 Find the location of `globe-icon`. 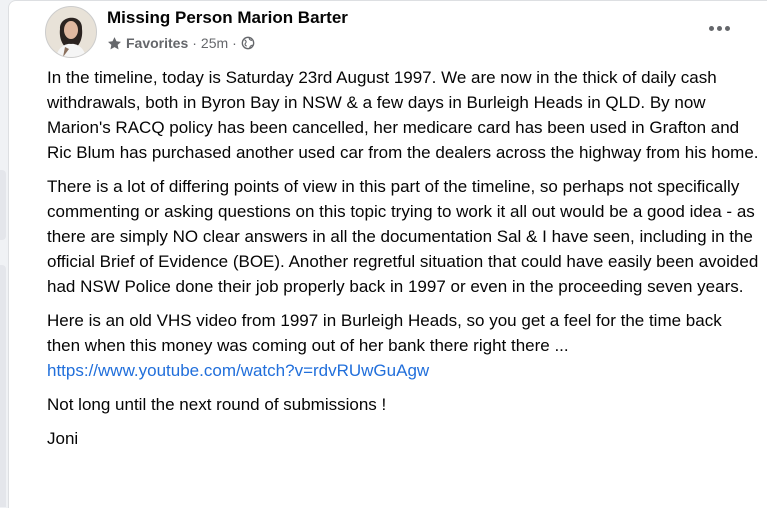

globe-icon is located at coordinates (248, 43).